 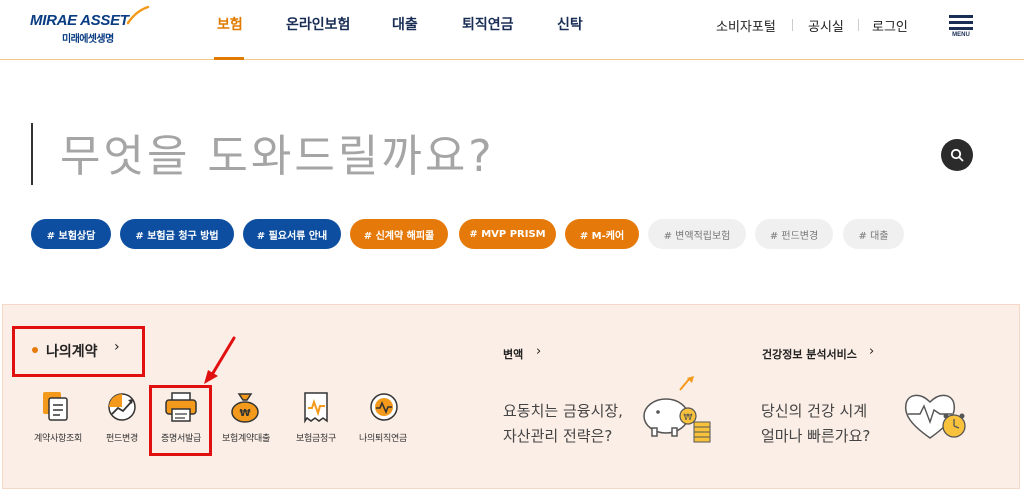 I want to click on claim-item, so click(x=317, y=407).